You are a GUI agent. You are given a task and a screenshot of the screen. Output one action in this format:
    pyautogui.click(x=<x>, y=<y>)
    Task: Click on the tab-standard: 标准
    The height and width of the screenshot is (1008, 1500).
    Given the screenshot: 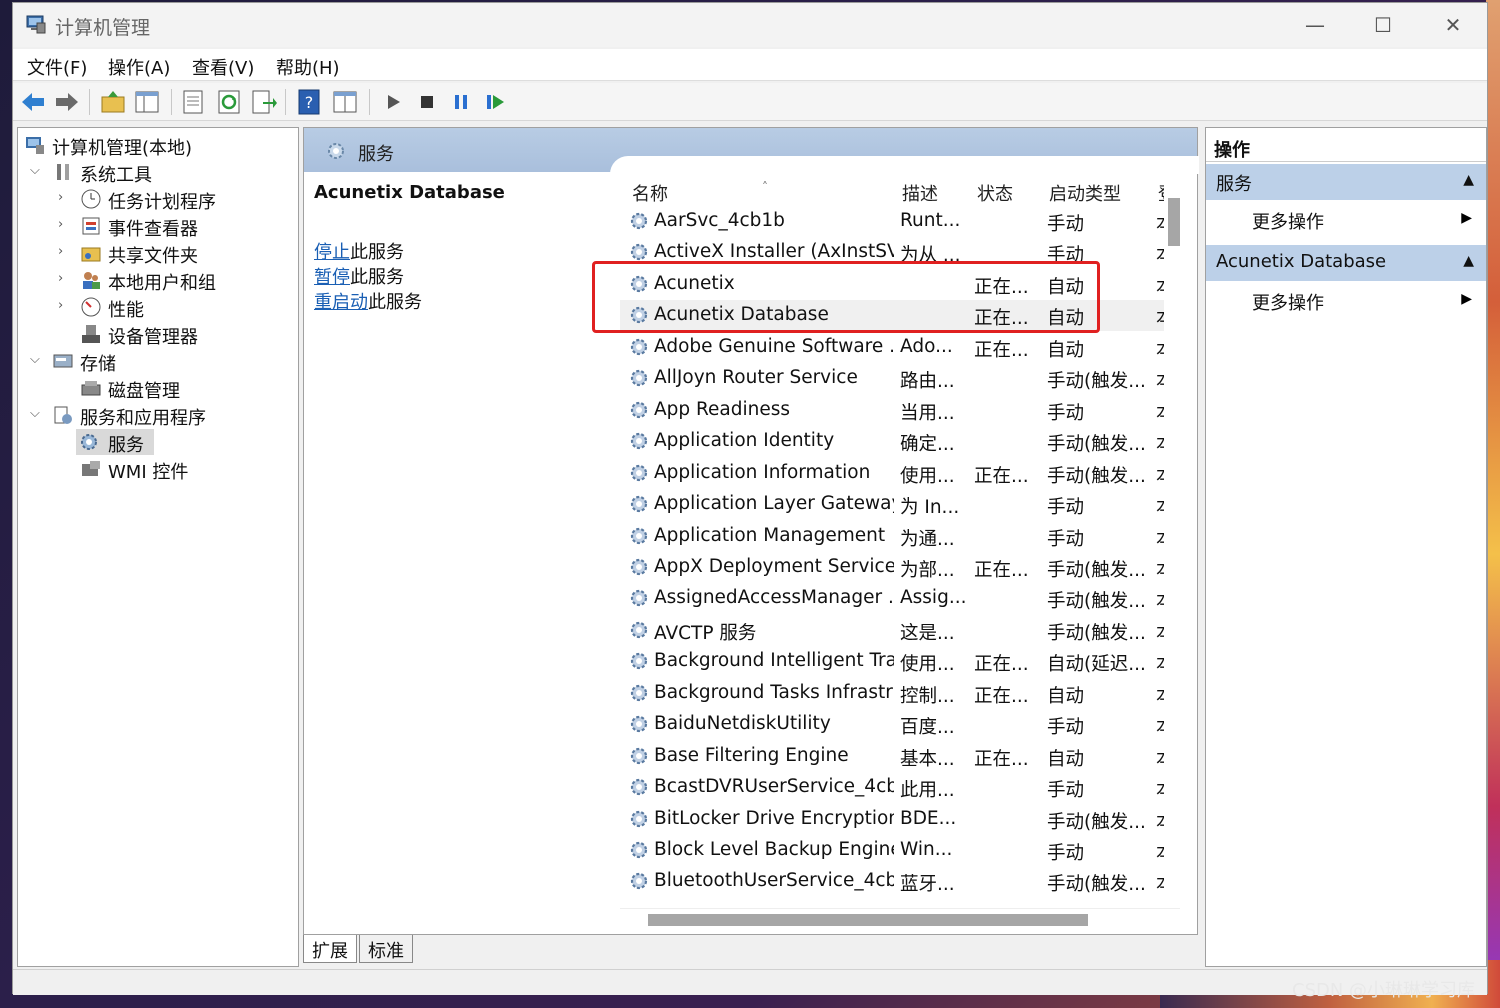 What is the action you would take?
    pyautogui.click(x=386, y=949)
    